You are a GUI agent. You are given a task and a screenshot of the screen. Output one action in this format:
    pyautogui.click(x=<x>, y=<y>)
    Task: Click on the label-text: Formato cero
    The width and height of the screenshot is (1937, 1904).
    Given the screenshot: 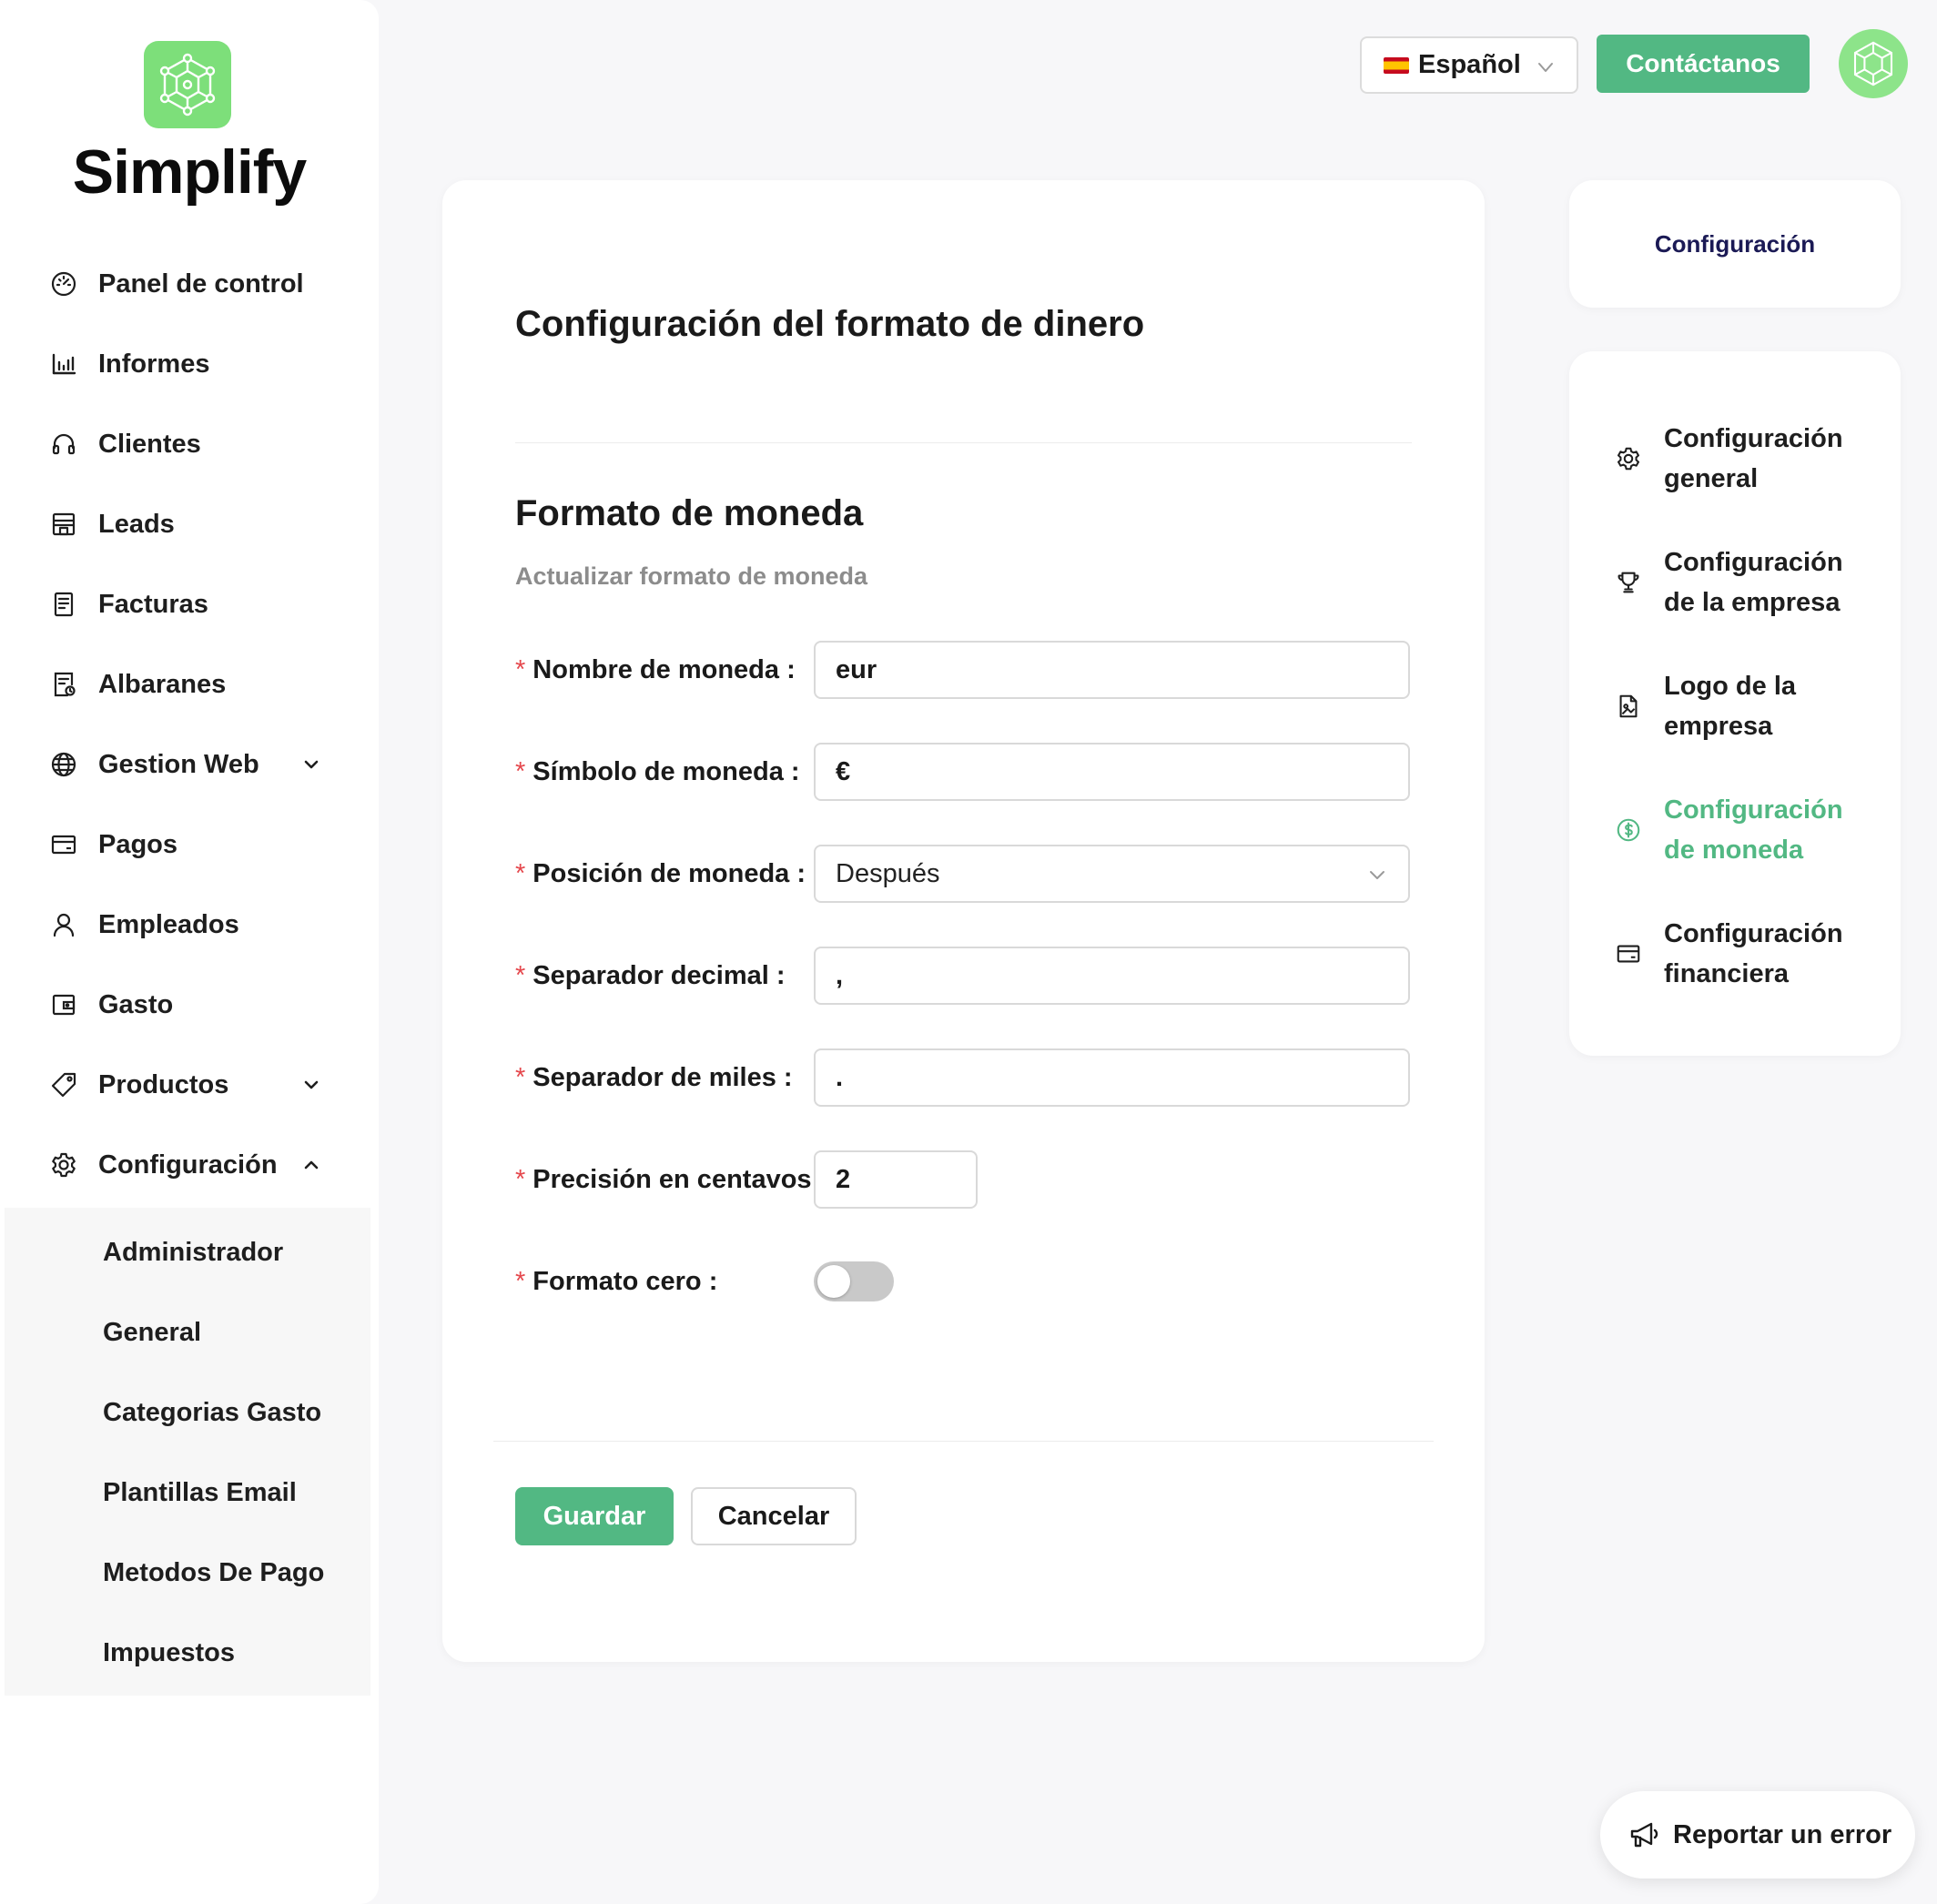 What is the action you would take?
    pyautogui.click(x=617, y=1281)
    